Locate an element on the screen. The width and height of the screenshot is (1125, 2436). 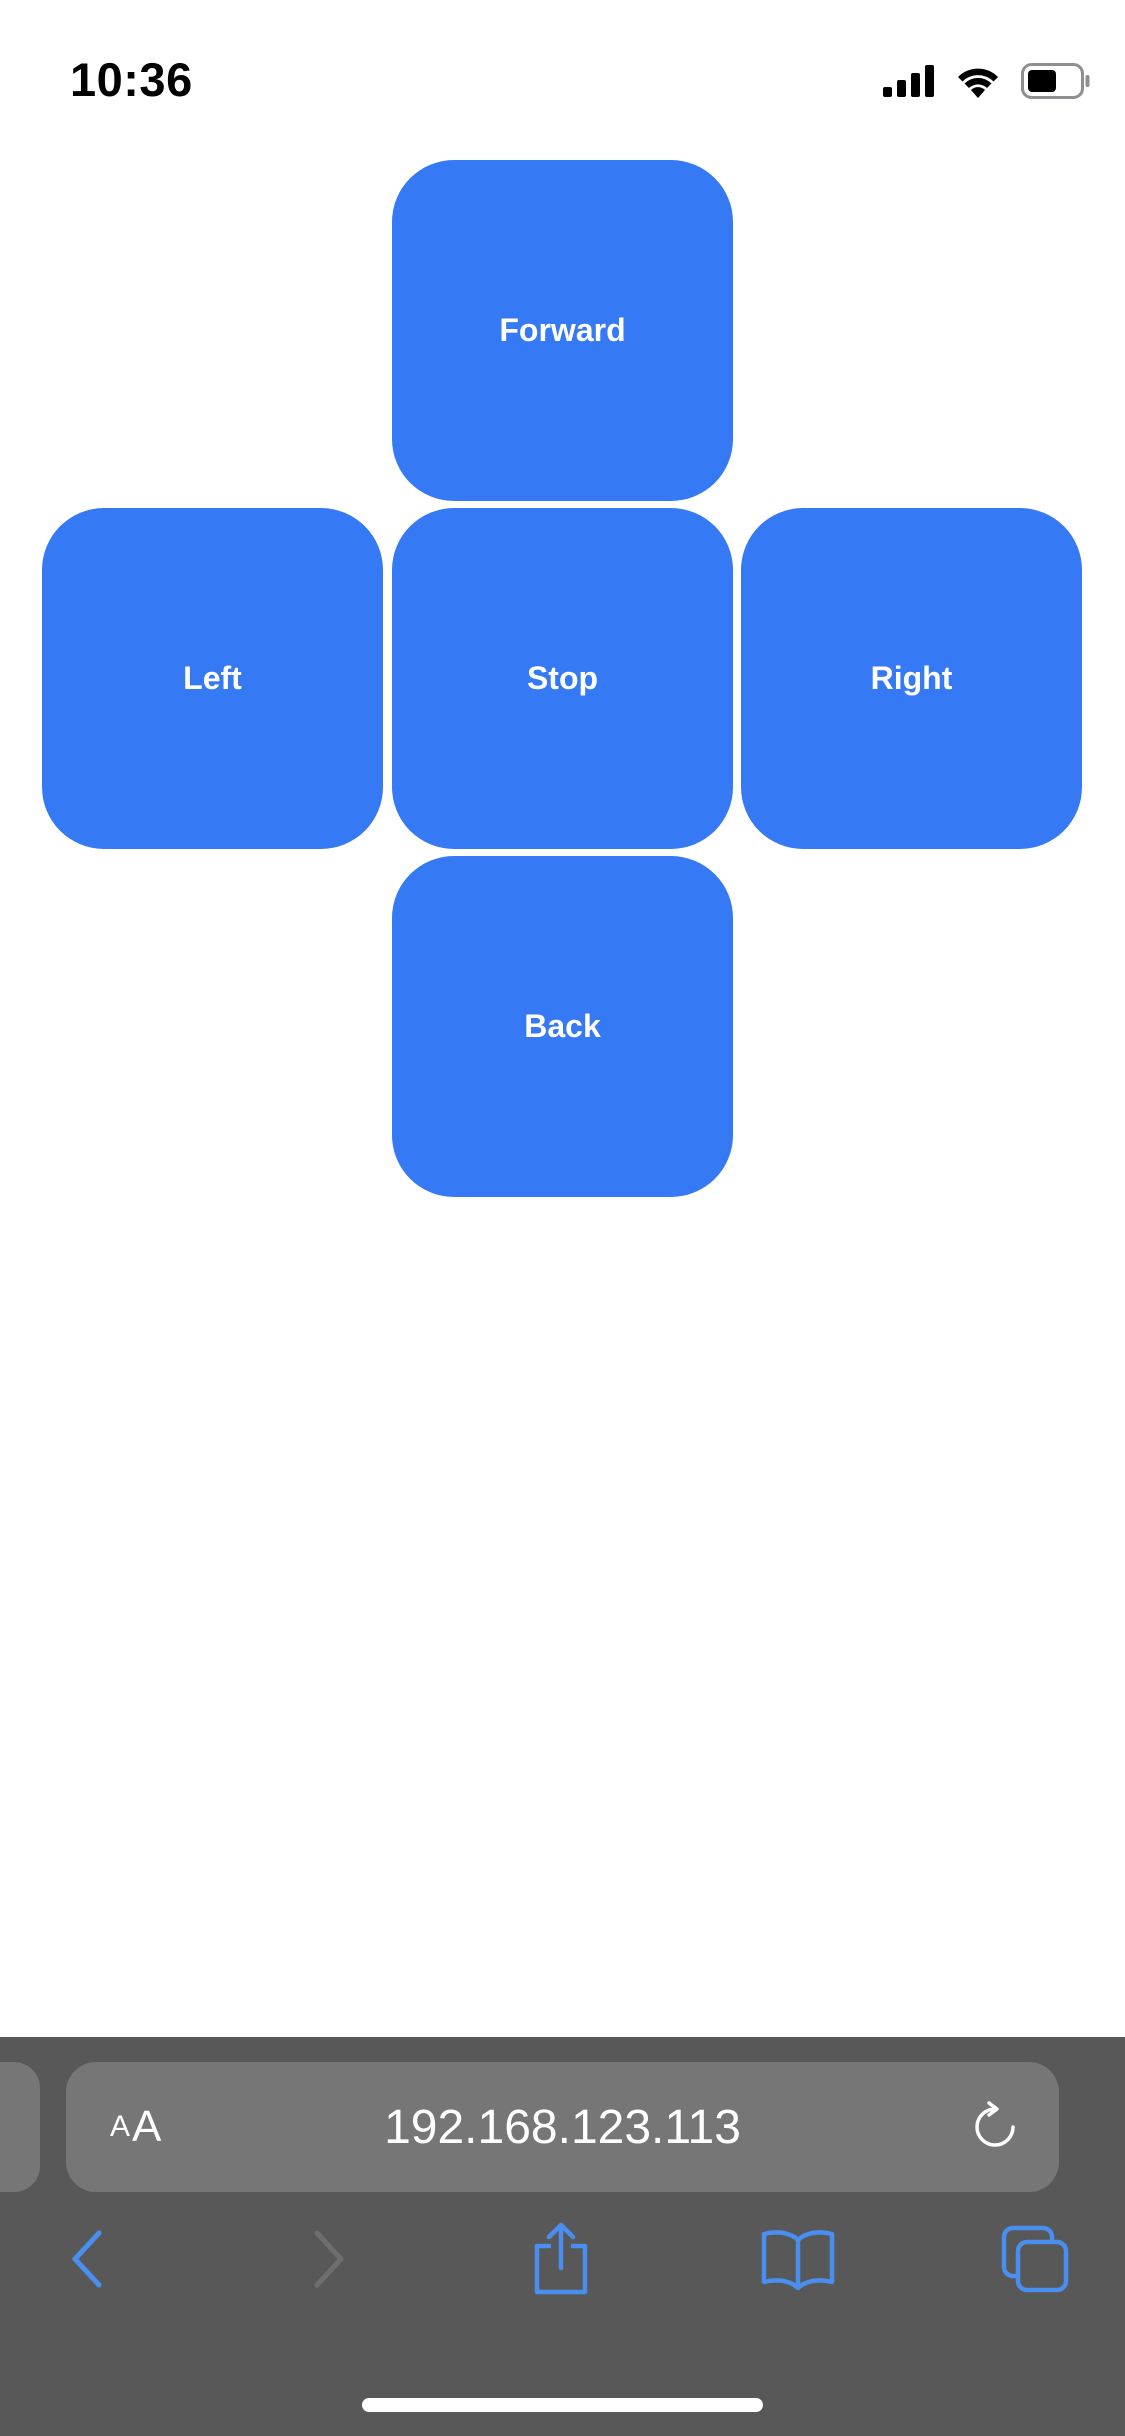
battery-icon is located at coordinates (1056, 83).